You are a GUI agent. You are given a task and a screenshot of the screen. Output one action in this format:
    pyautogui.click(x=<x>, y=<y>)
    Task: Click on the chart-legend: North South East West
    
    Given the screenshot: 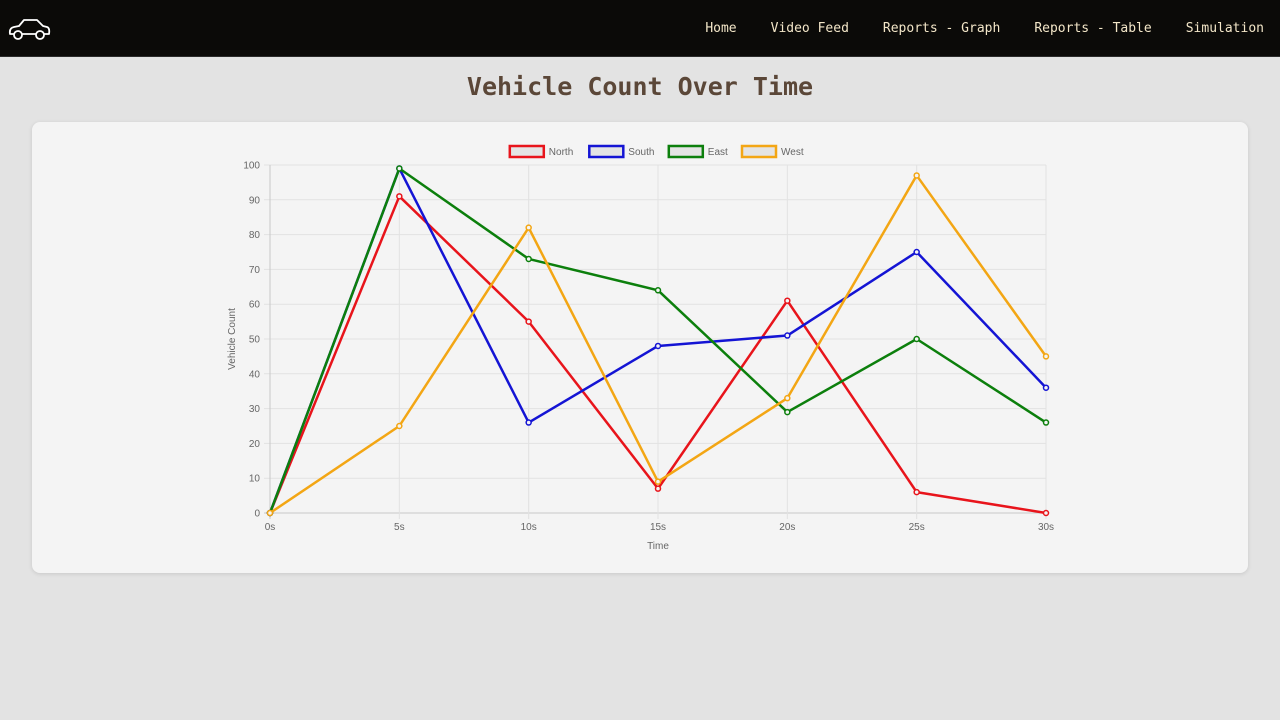 What is the action you would take?
    pyautogui.click(x=656, y=151)
    